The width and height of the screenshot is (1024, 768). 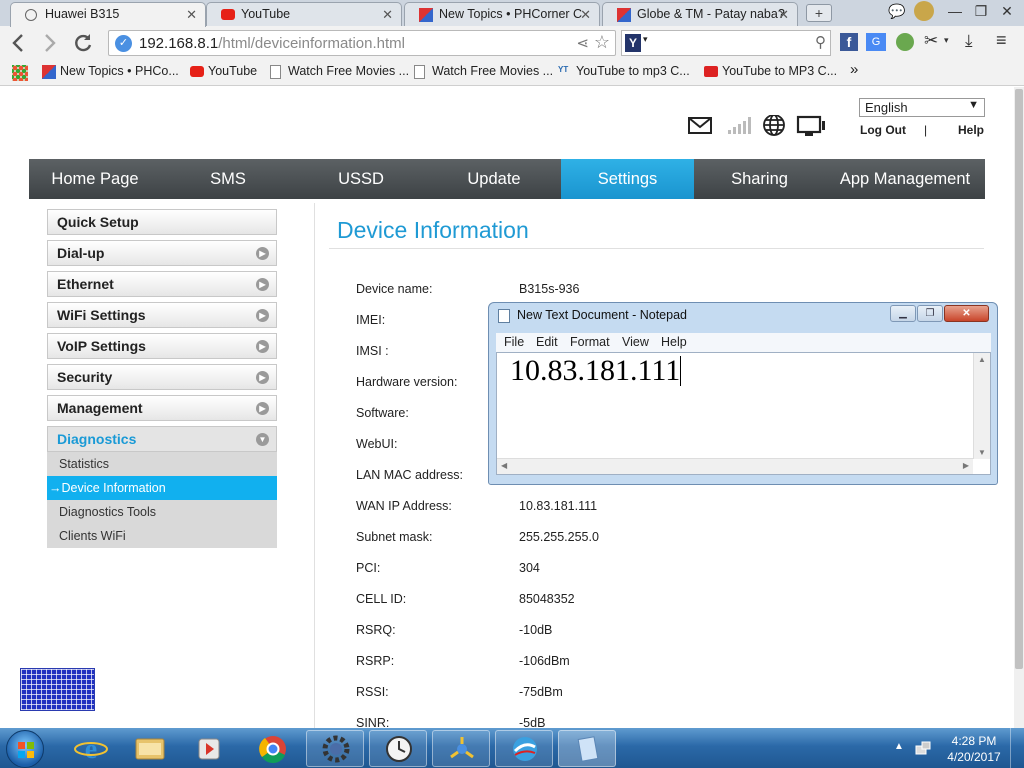 What do you see at coordinates (514, 342) in the screenshot?
I see `menu-file: File` at bounding box center [514, 342].